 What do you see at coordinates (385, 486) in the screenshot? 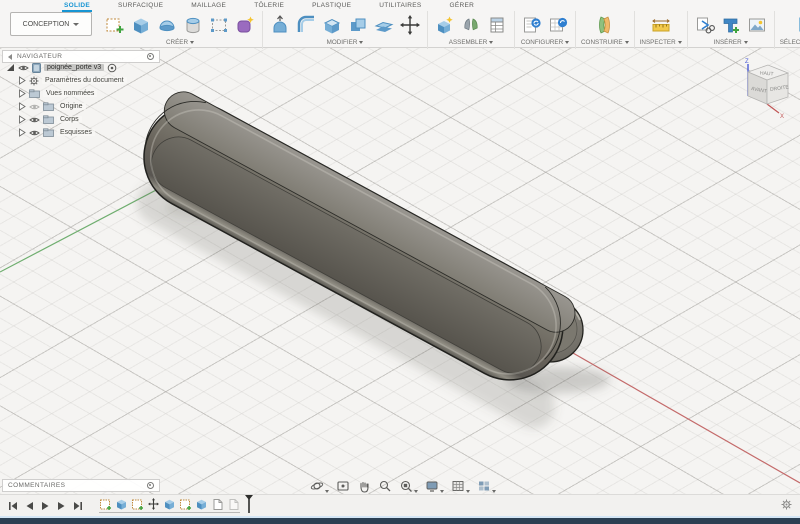
I see `zoom-icon` at bounding box center [385, 486].